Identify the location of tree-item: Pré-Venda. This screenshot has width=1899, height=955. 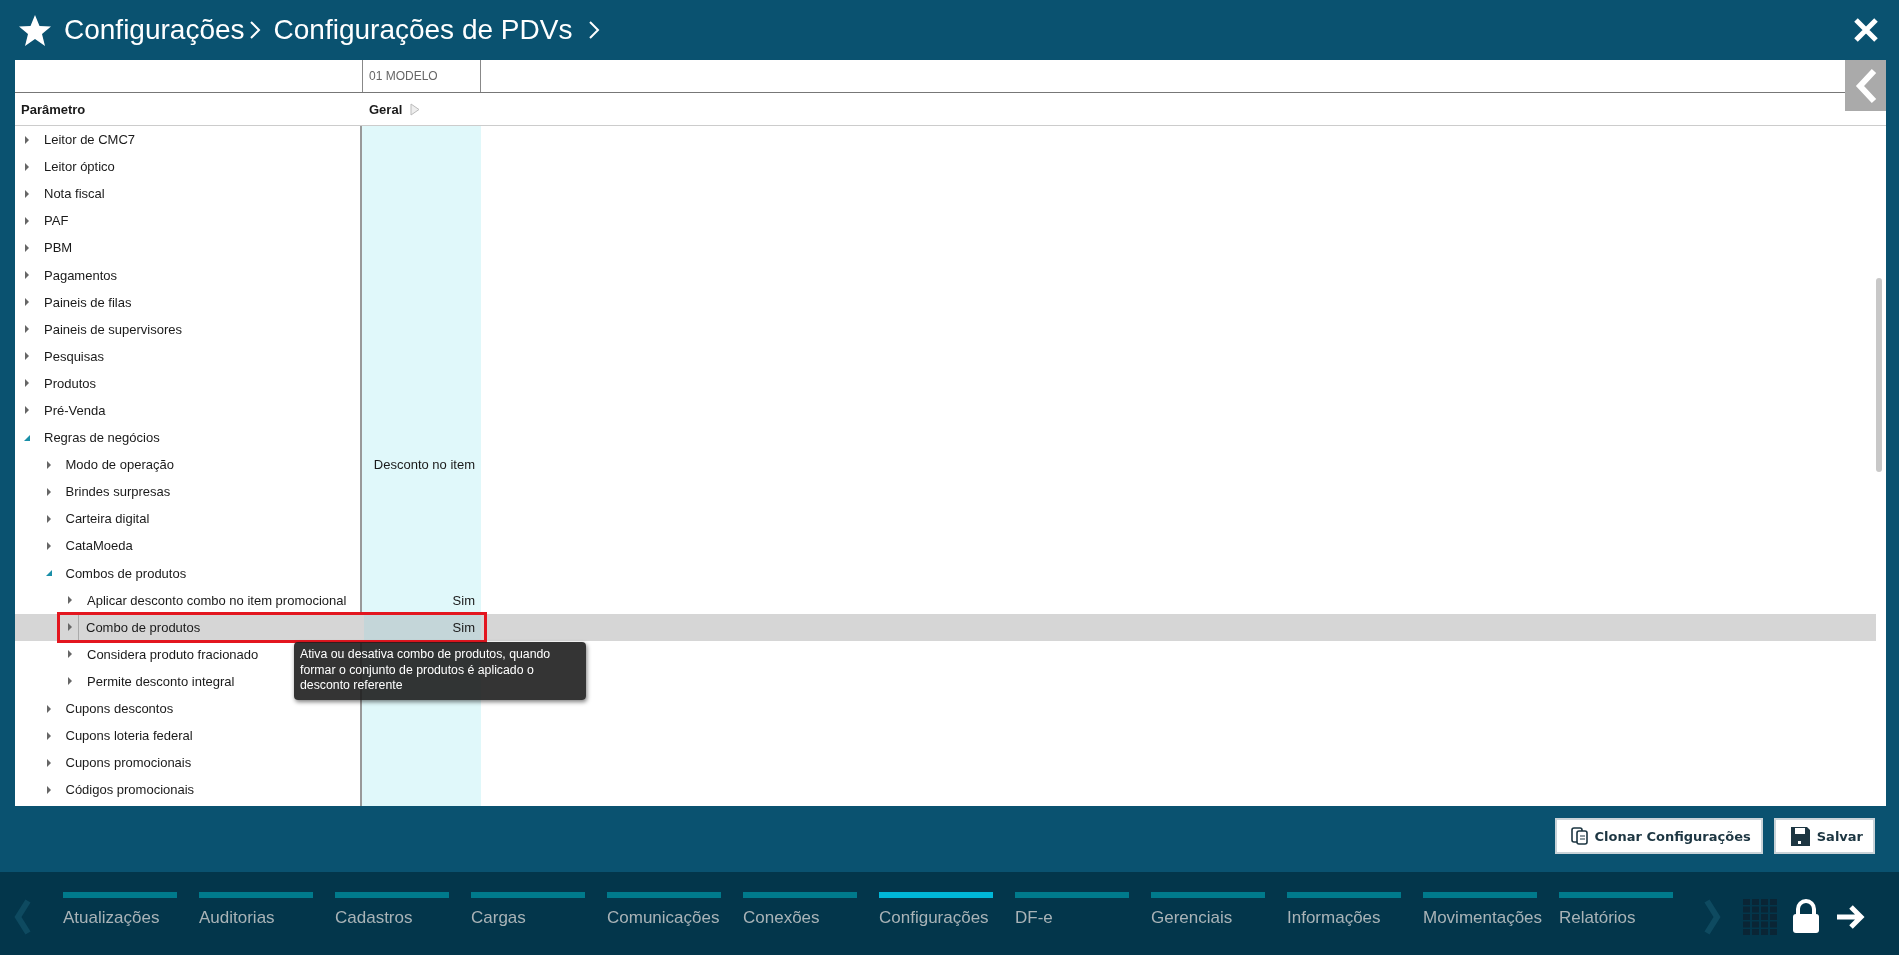
(75, 410).